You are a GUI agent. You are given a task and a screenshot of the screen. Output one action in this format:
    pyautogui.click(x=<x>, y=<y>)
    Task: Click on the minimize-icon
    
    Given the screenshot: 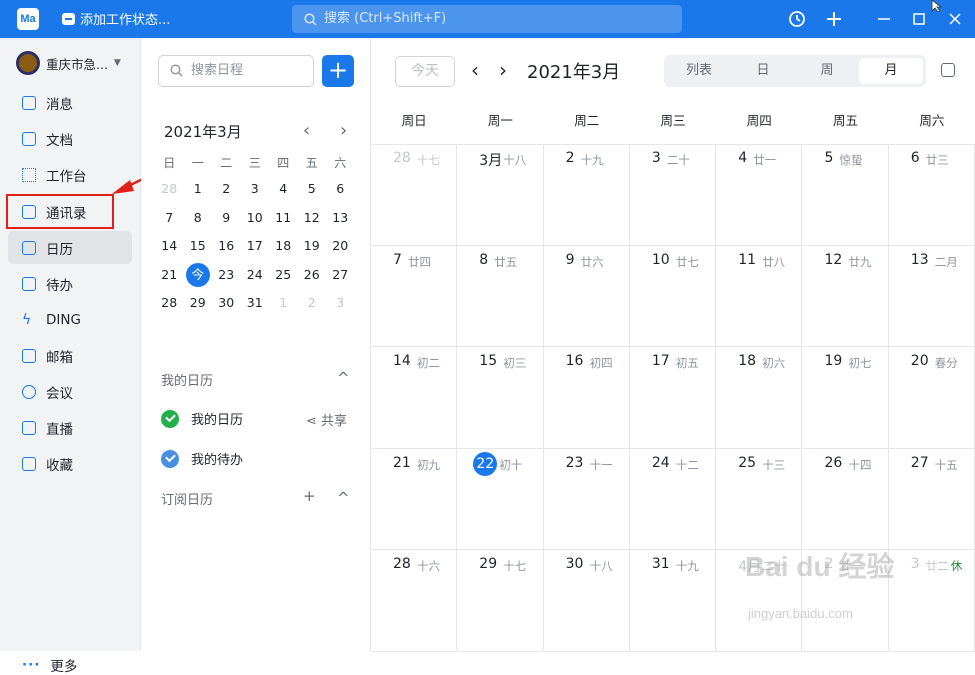 What is the action you would take?
    pyautogui.click(x=884, y=19)
    